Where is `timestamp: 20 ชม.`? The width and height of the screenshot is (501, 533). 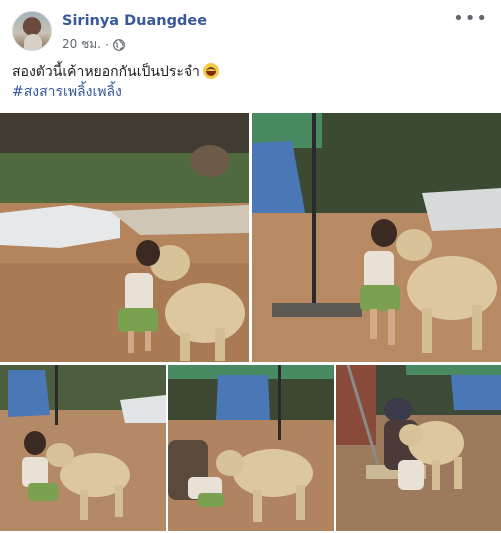
timestamp: 20 ชม. is located at coordinates (81, 44).